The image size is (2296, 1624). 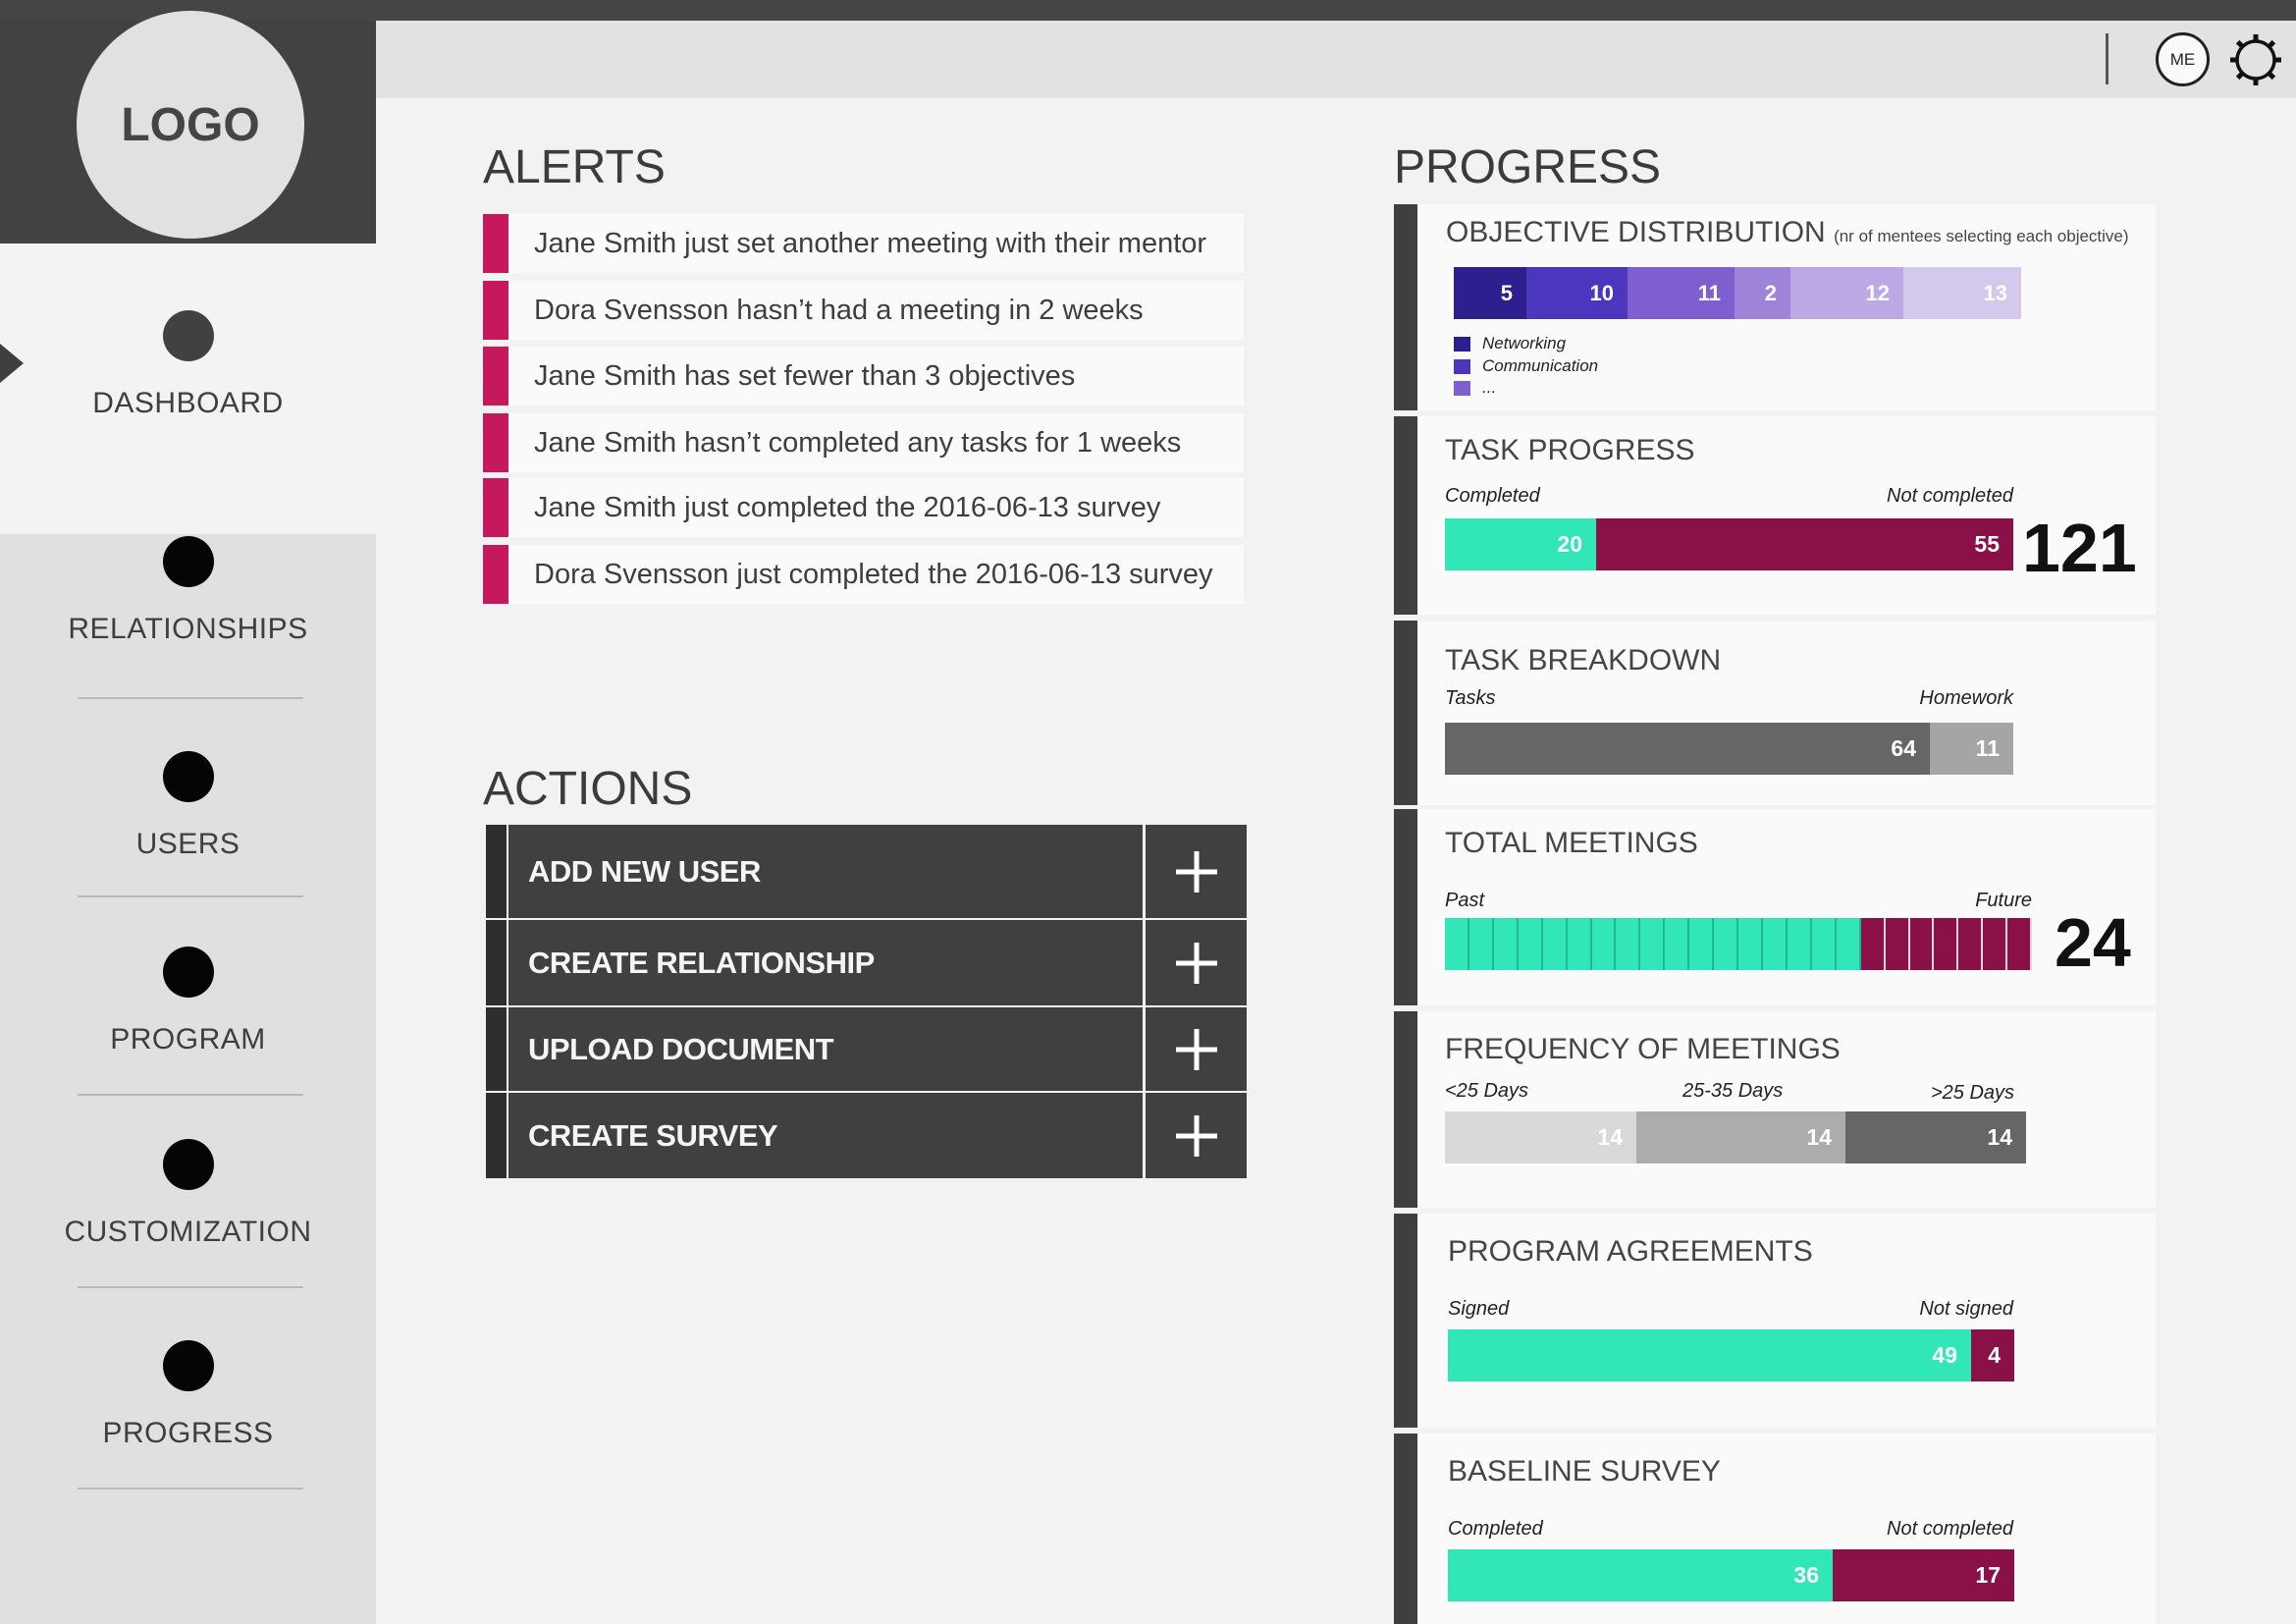 What do you see at coordinates (1465, 900) in the screenshot?
I see `past-label: Past` at bounding box center [1465, 900].